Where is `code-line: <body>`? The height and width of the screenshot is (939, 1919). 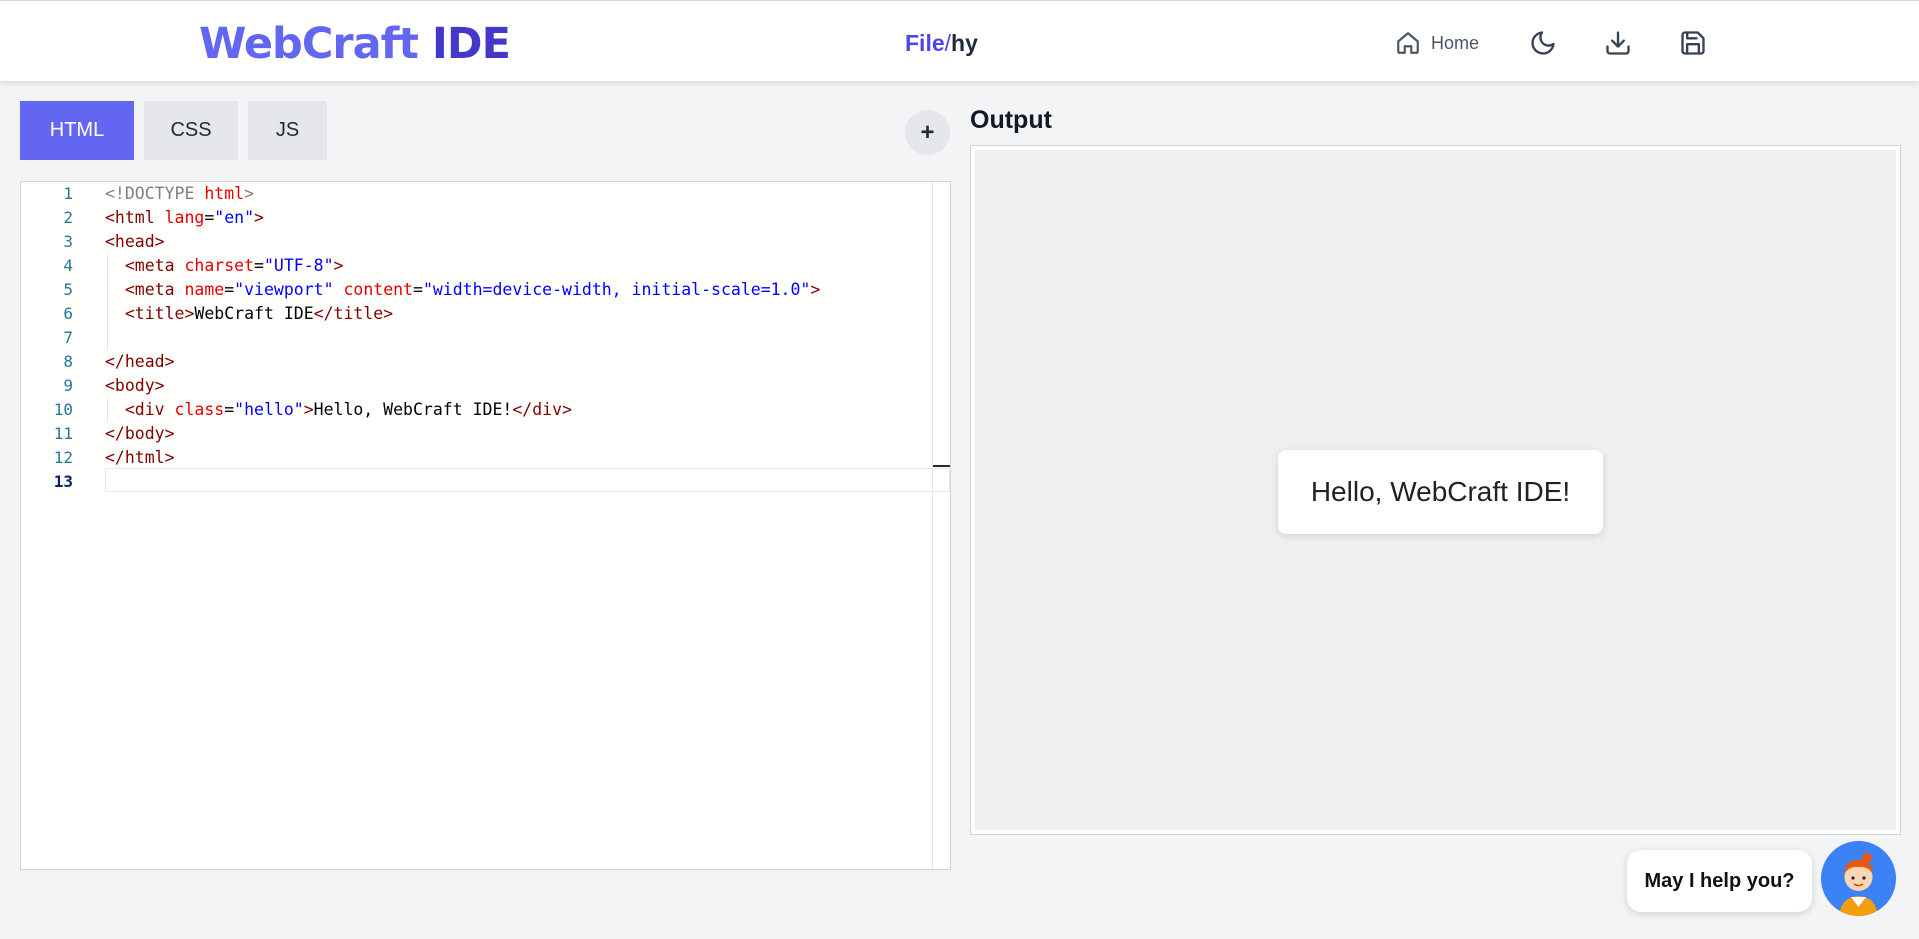
code-line: <body> is located at coordinates (135, 386).